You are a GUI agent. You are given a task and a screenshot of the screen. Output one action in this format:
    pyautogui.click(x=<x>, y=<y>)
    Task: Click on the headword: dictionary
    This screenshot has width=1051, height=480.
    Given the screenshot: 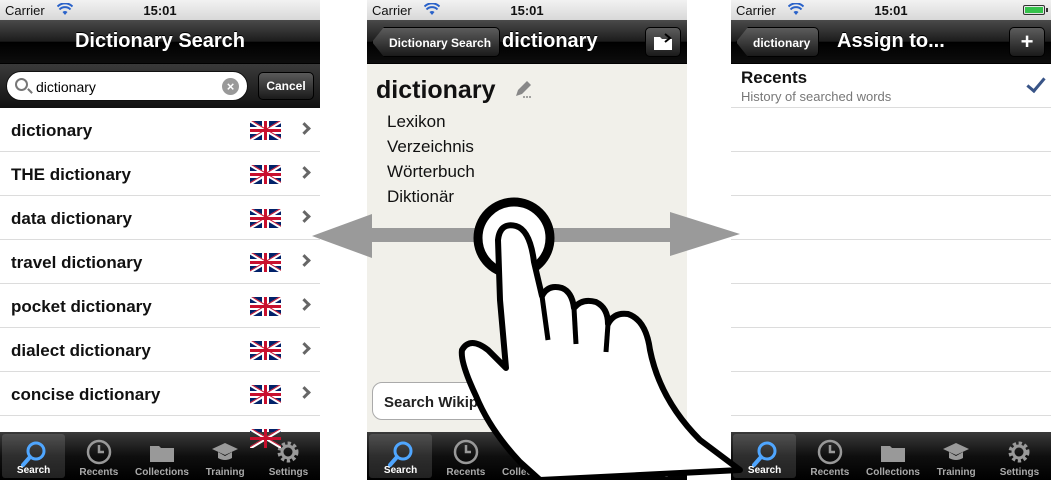 What is the action you would take?
    pyautogui.click(x=436, y=90)
    